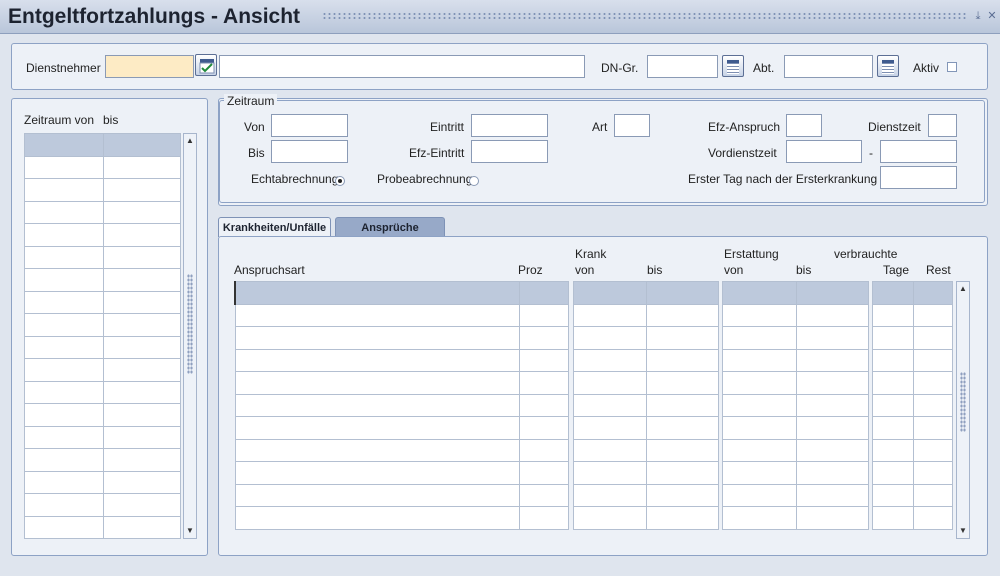 Image resolution: width=1000 pixels, height=576 pixels. I want to click on dn-group-input, so click(682, 66).